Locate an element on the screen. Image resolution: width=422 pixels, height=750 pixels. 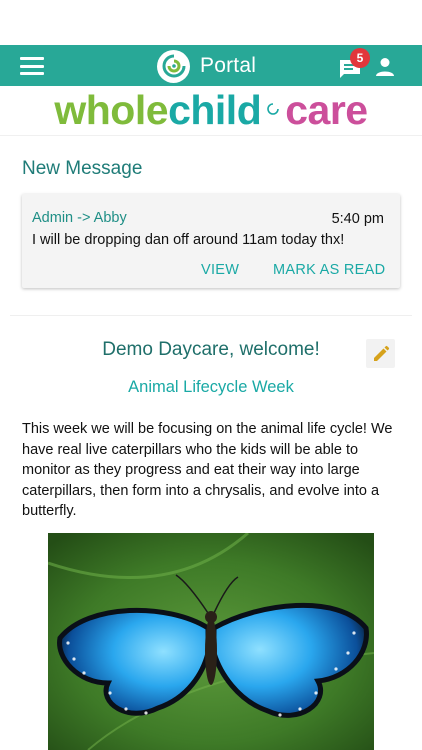
notification-badge: 5 is located at coordinates (360, 58).